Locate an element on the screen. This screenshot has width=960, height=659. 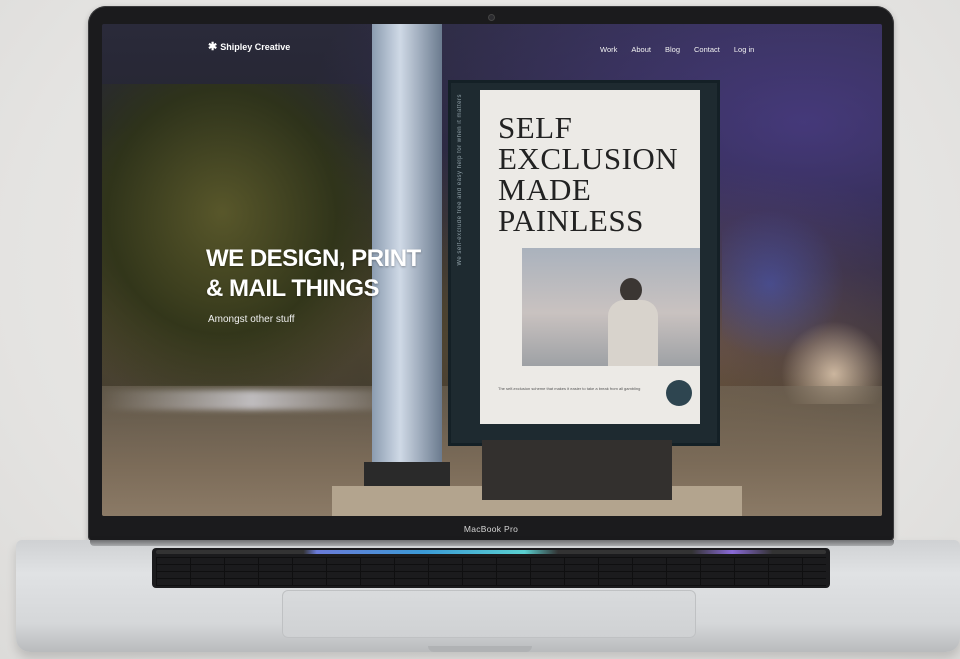
laptop-chin: MacBook Pro is located at coordinates (491, 529).